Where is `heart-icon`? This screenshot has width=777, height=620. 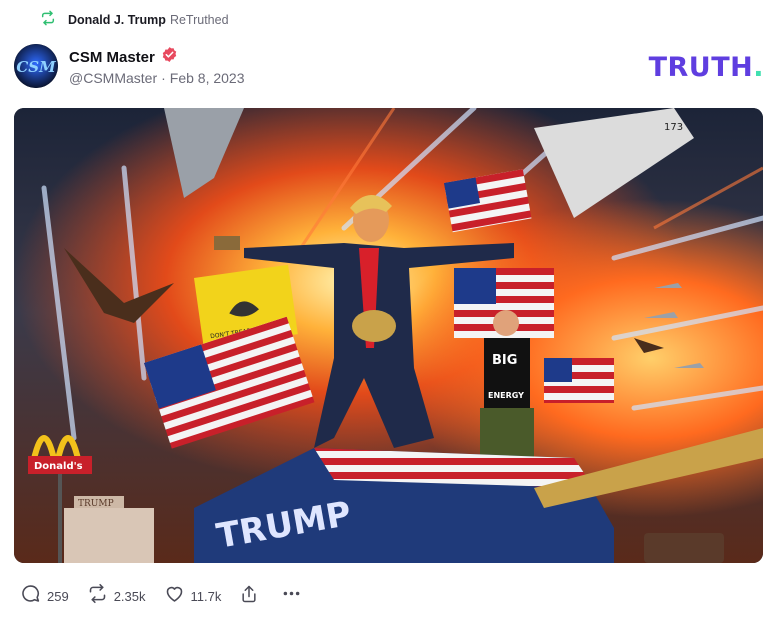 heart-icon is located at coordinates (174, 596).